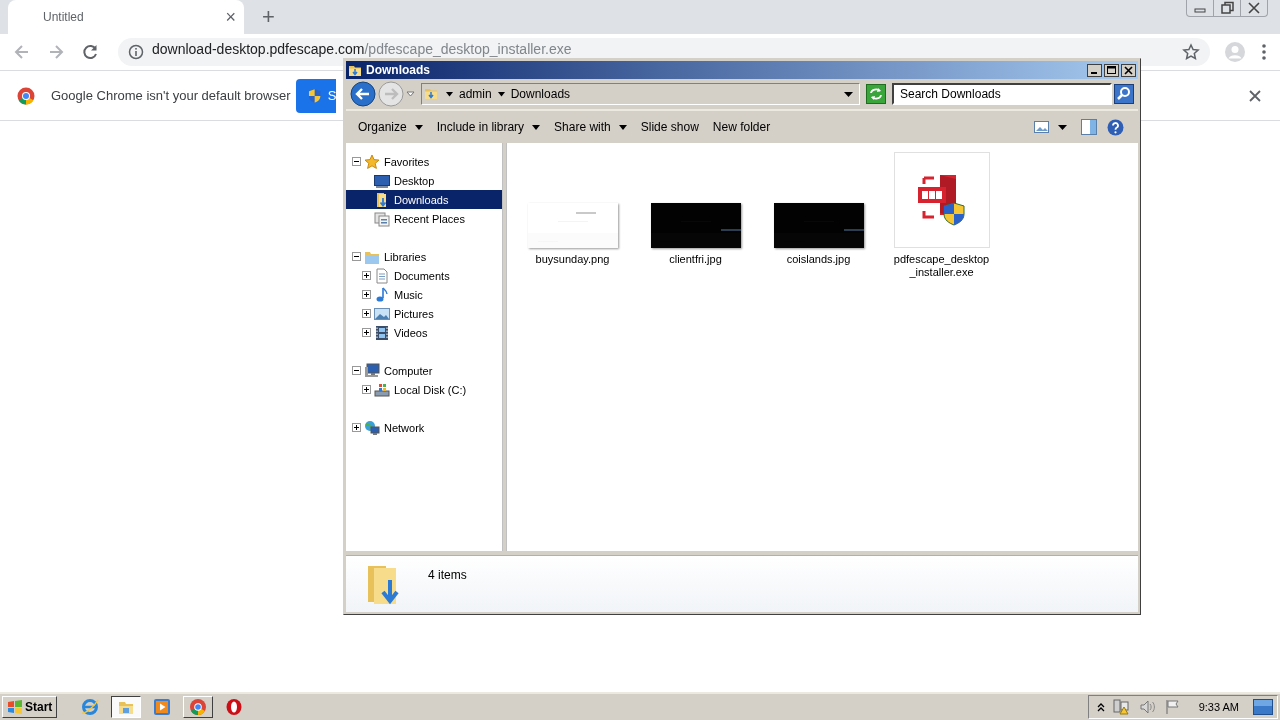 This screenshot has height=720, width=1280. What do you see at coordinates (1042, 127) in the screenshot?
I see `view-icon` at bounding box center [1042, 127].